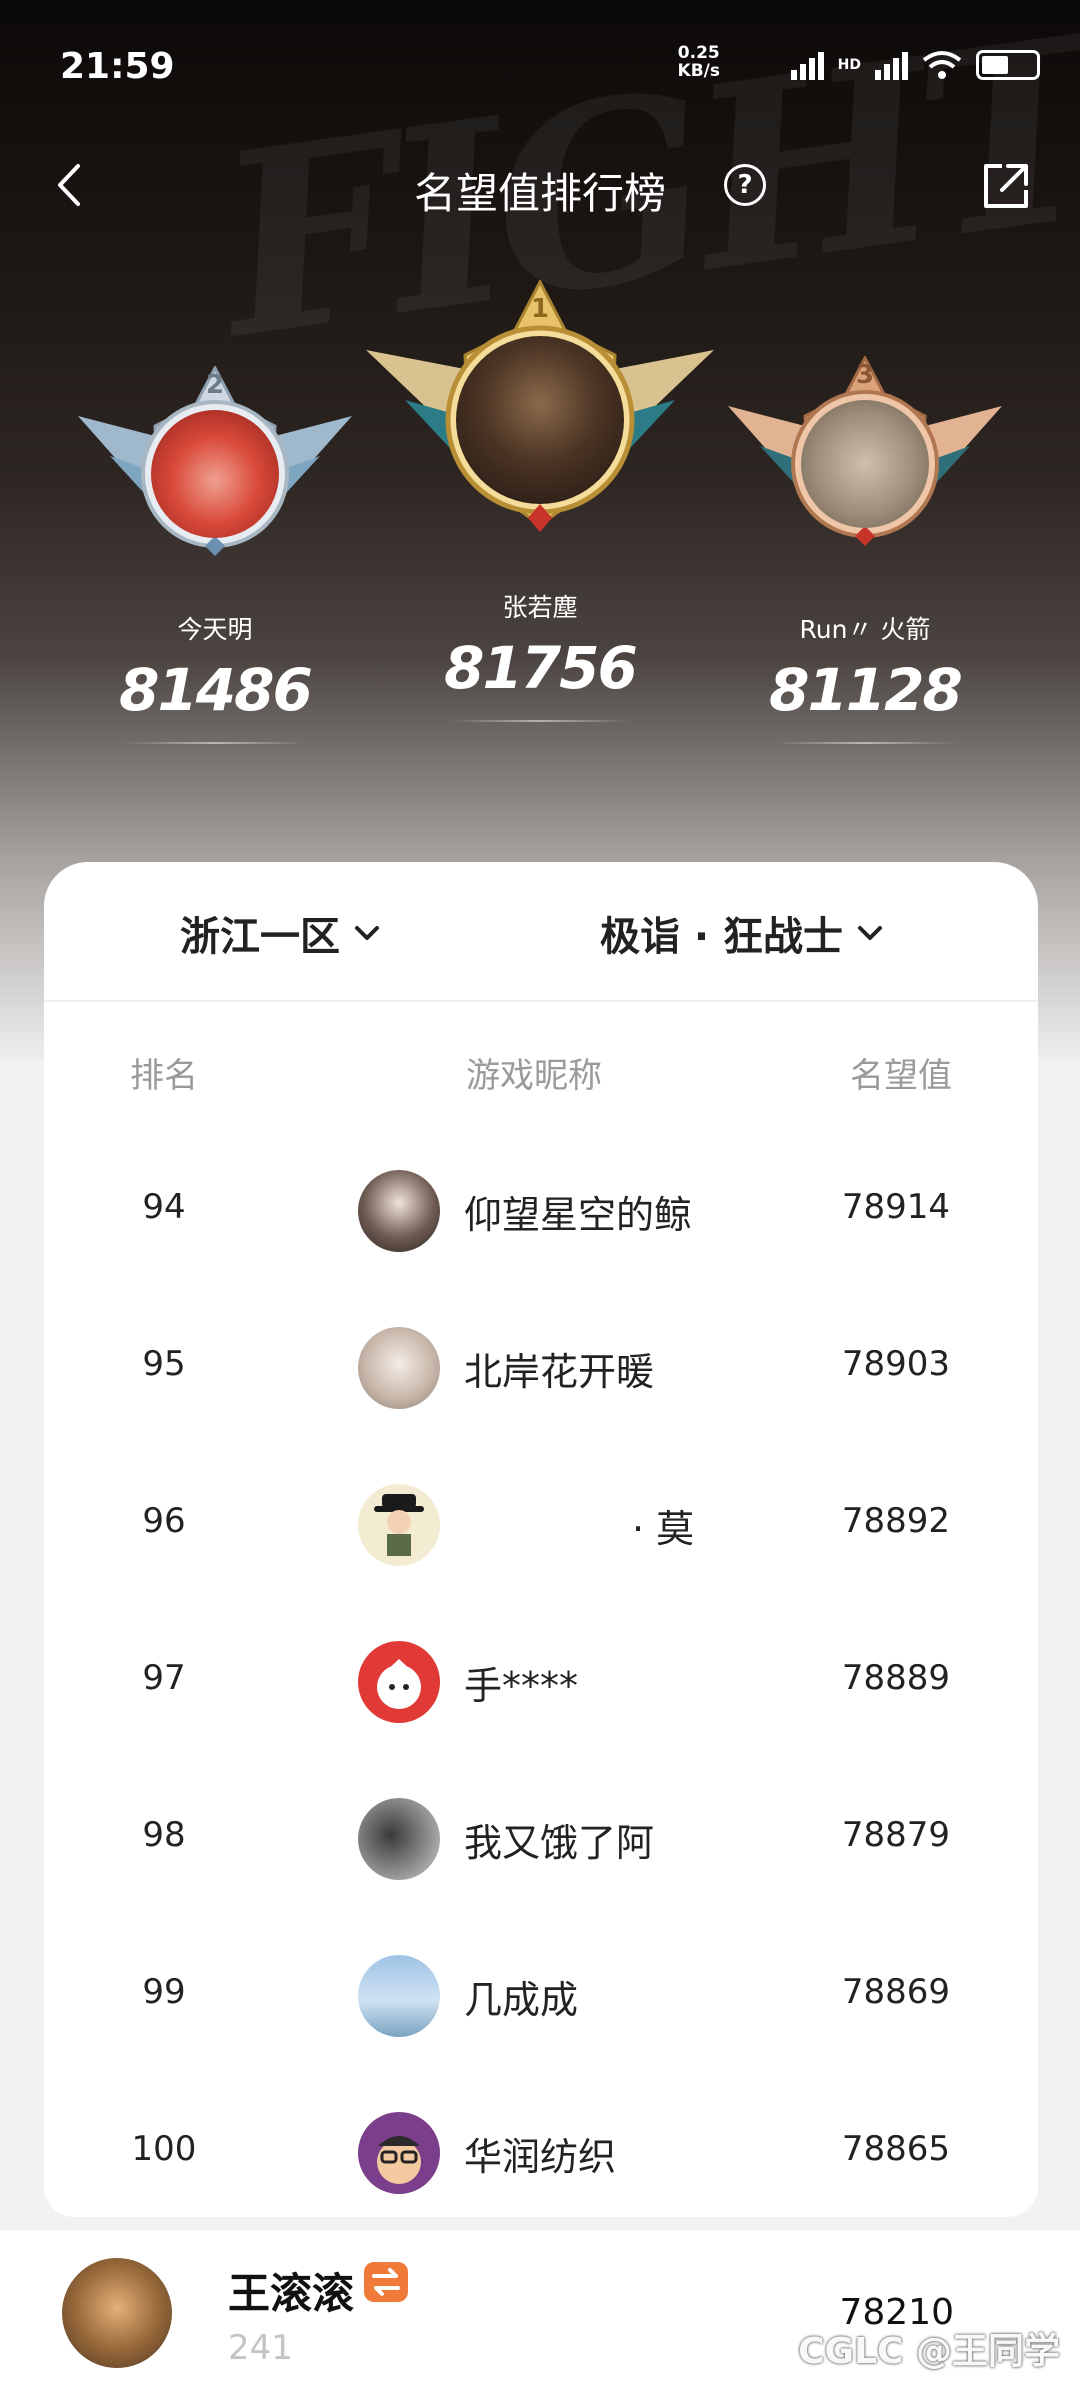  What do you see at coordinates (260, 2348) in the screenshot?
I see `my-rank: 241` at bounding box center [260, 2348].